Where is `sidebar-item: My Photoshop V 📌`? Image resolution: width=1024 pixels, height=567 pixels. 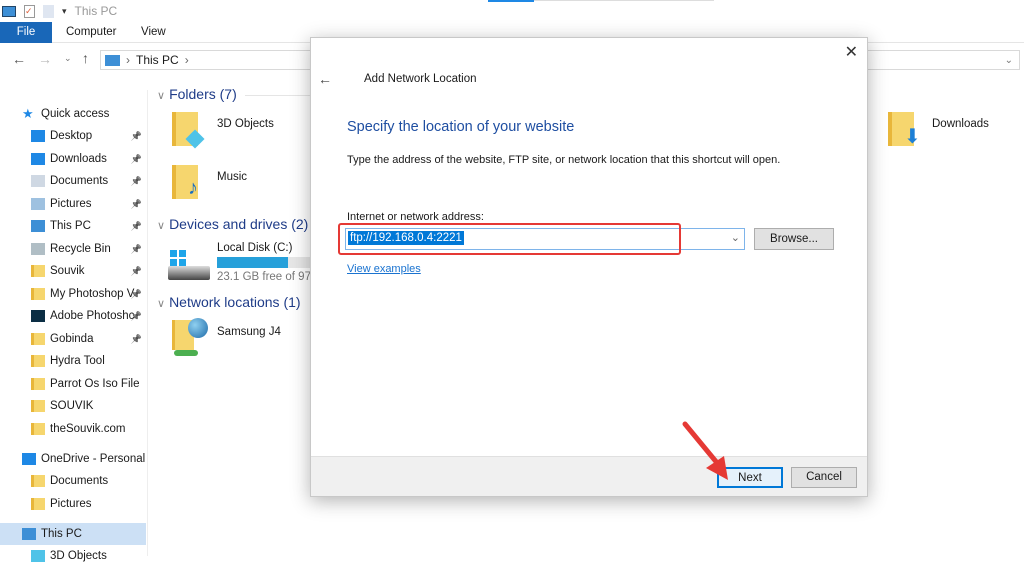 sidebar-item: My Photoshop V 📌 is located at coordinates (73, 294).